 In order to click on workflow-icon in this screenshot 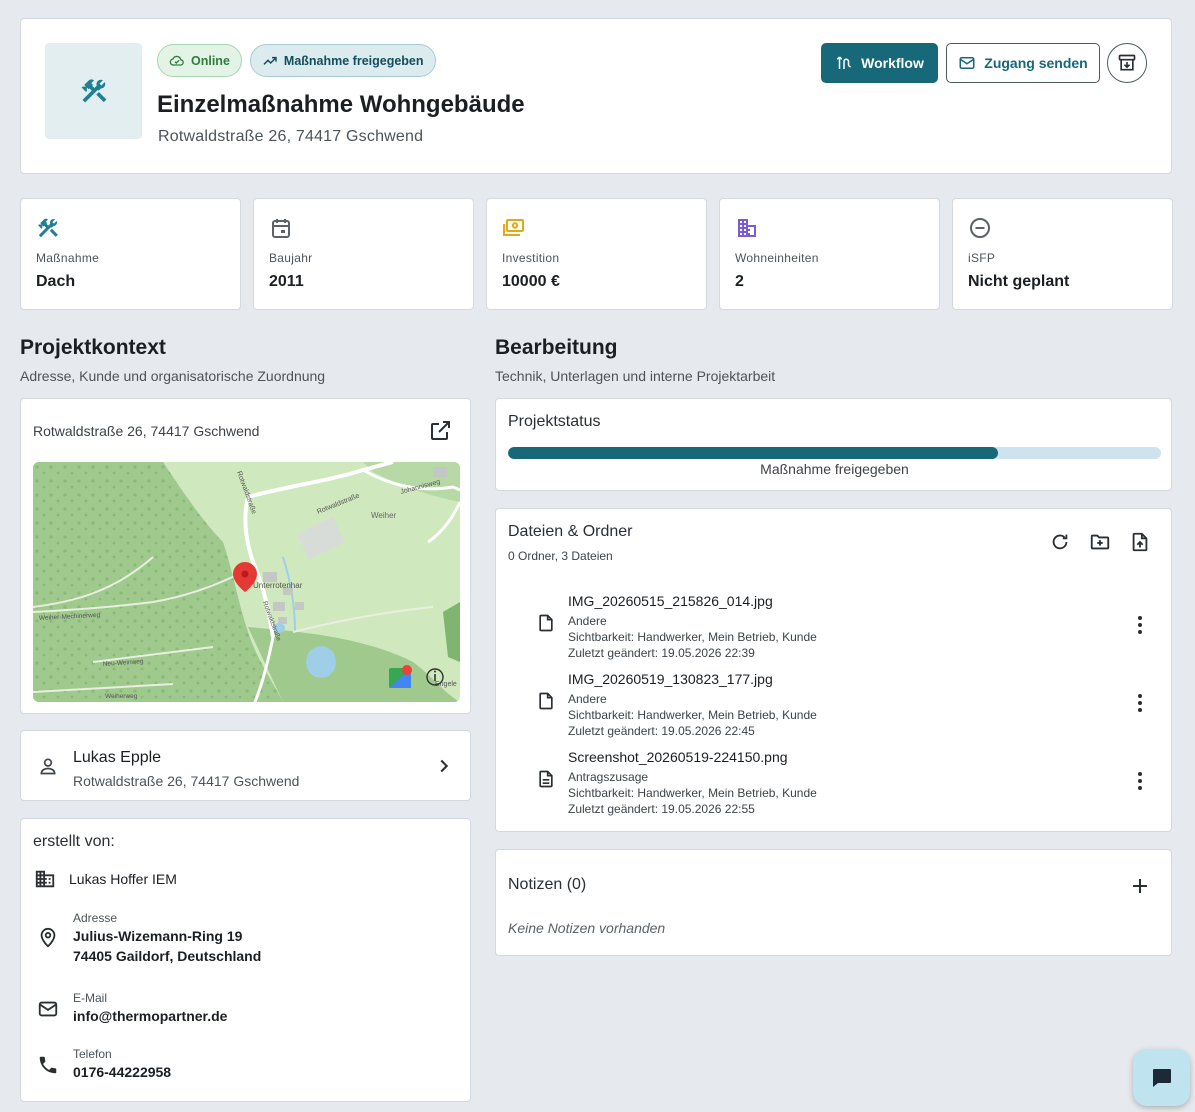, I will do `click(844, 63)`.